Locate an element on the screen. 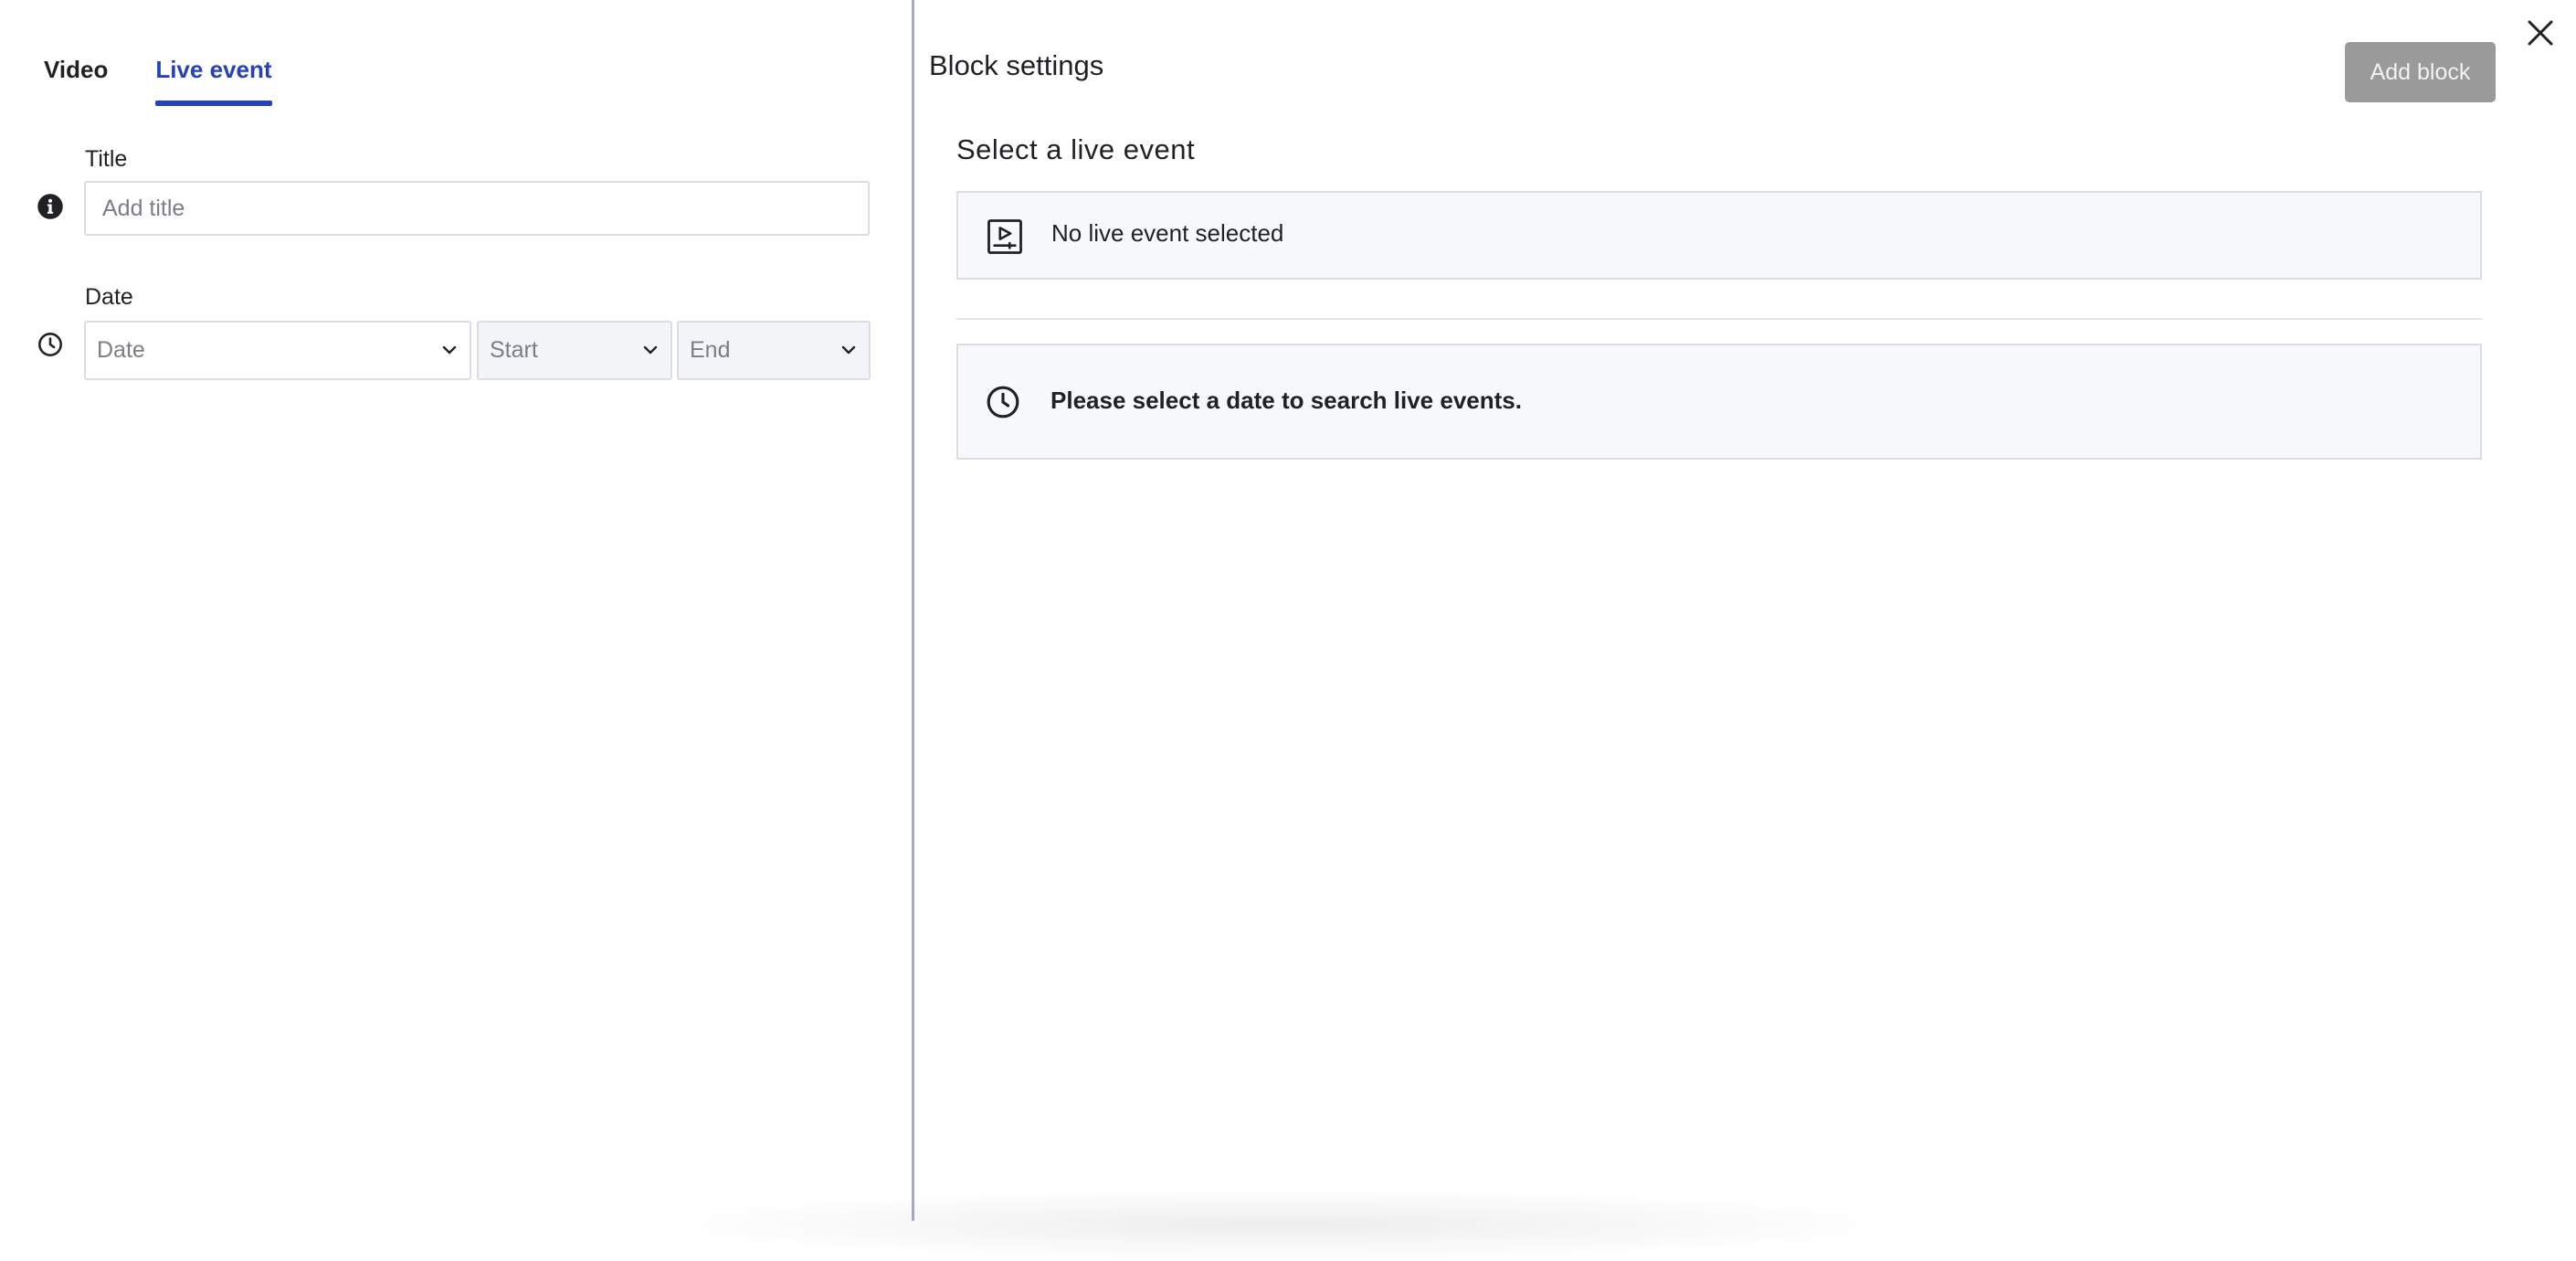  date-select: Date is located at coordinates (277, 351).